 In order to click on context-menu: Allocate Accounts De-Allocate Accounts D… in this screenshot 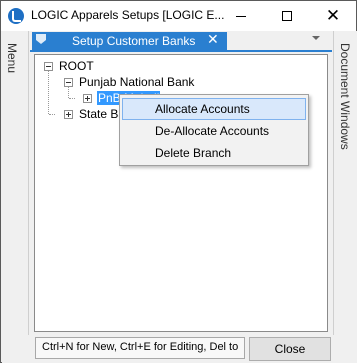, I will do `click(214, 130)`.